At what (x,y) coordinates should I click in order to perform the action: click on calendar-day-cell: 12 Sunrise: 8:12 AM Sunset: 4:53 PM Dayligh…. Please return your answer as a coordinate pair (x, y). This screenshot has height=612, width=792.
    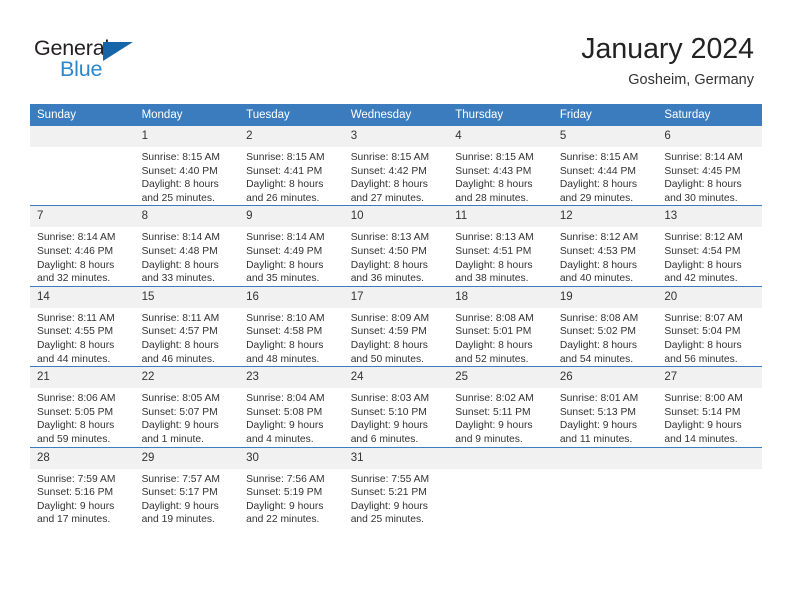
    Looking at the image, I should click on (605, 246).